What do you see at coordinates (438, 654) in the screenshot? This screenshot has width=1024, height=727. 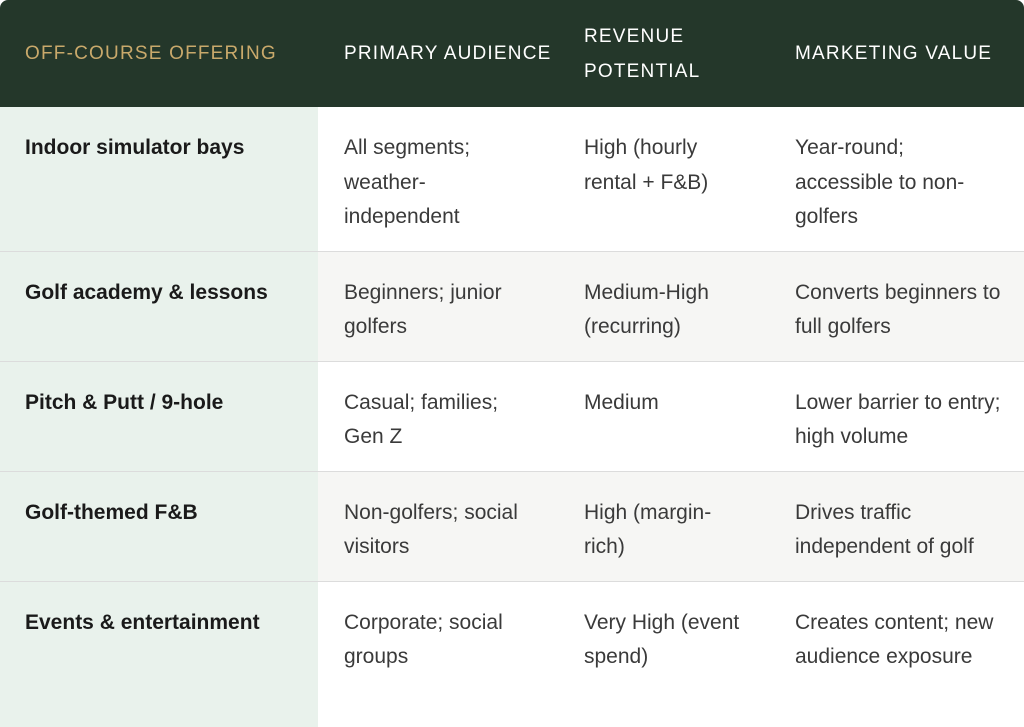 I see `audience-cell: Corporate; social groups` at bounding box center [438, 654].